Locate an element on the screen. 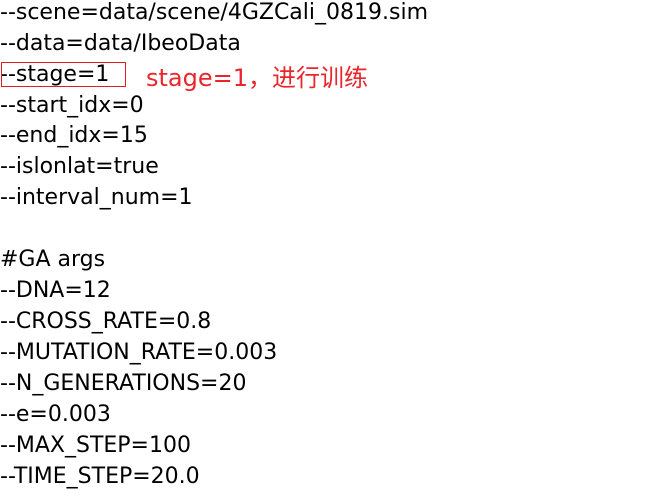  config-line-n-generations: --N_GENERATIONS=20 is located at coordinates (123, 383).